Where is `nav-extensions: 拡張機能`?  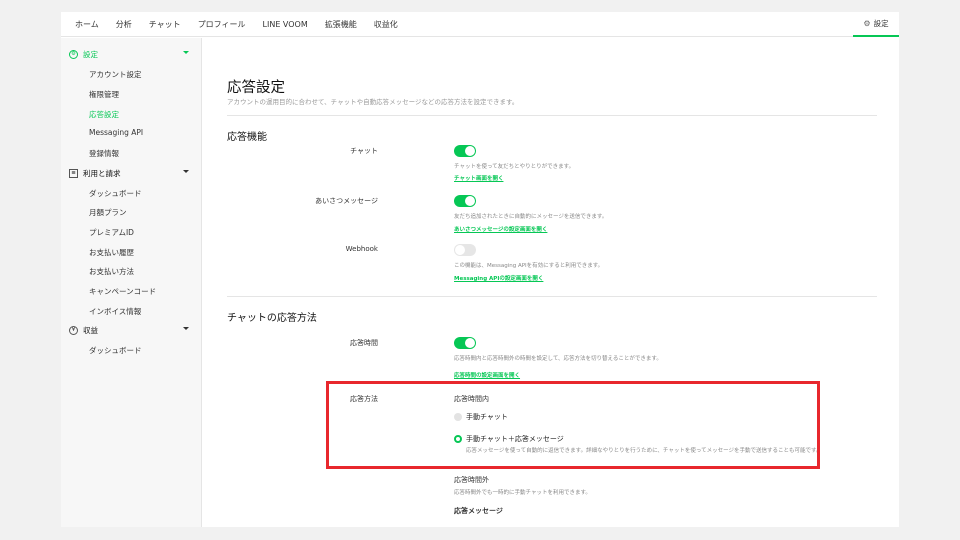 nav-extensions: 拡張機能 is located at coordinates (341, 24).